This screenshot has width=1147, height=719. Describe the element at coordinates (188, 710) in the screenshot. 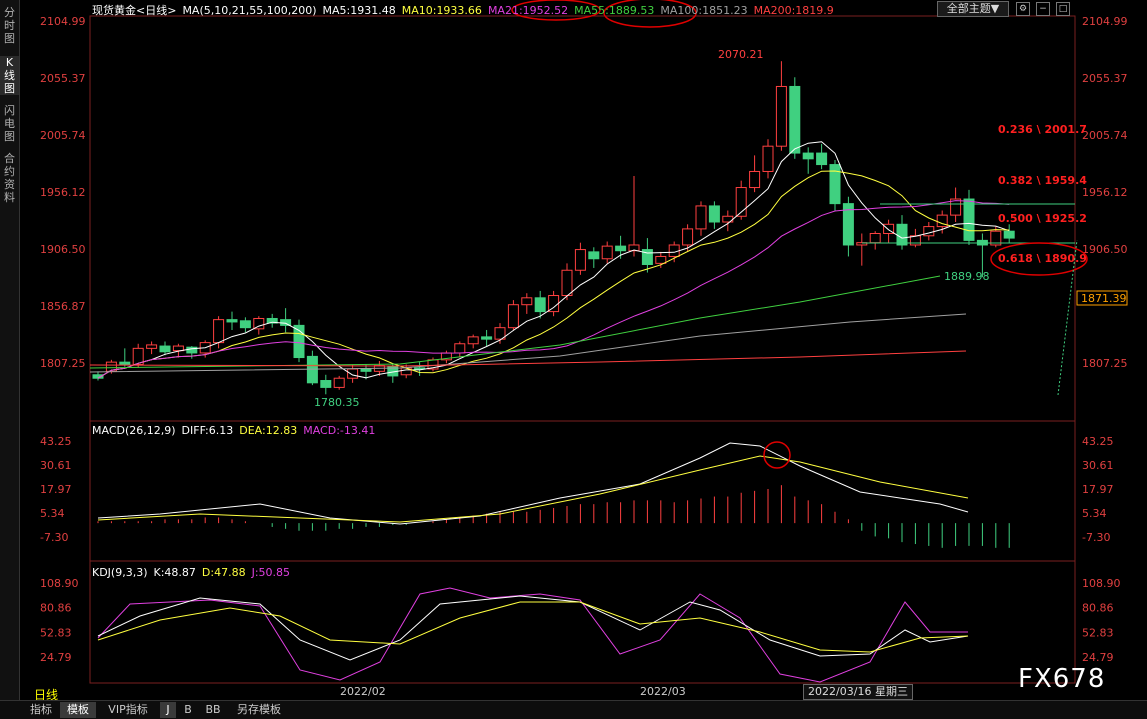

I see `bottom-tab-4: B` at that location.